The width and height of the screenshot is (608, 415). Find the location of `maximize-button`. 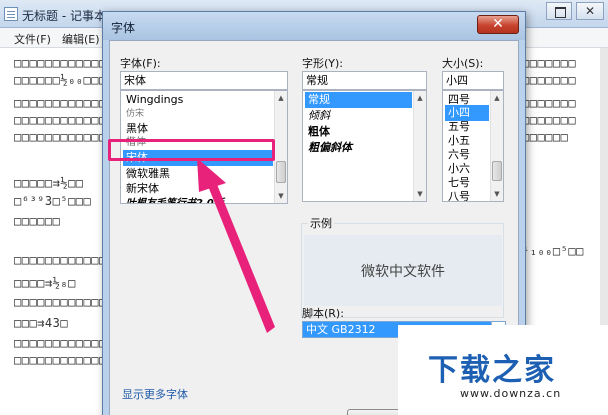

maximize-button is located at coordinates (559, 11).